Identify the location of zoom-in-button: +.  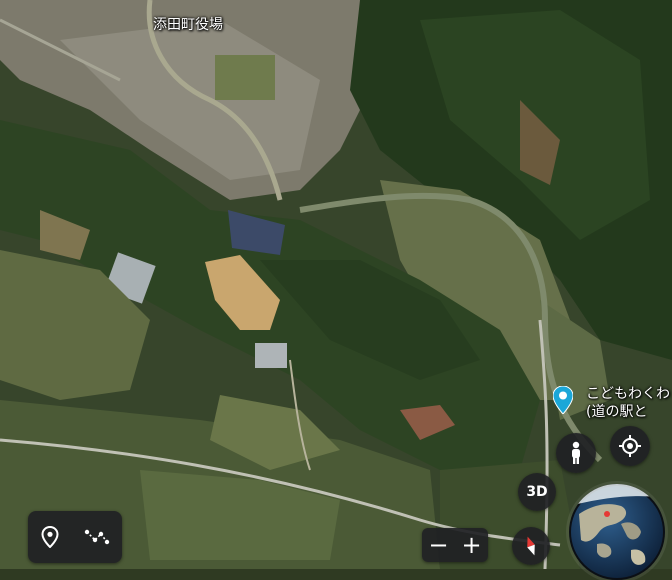
(471, 545).